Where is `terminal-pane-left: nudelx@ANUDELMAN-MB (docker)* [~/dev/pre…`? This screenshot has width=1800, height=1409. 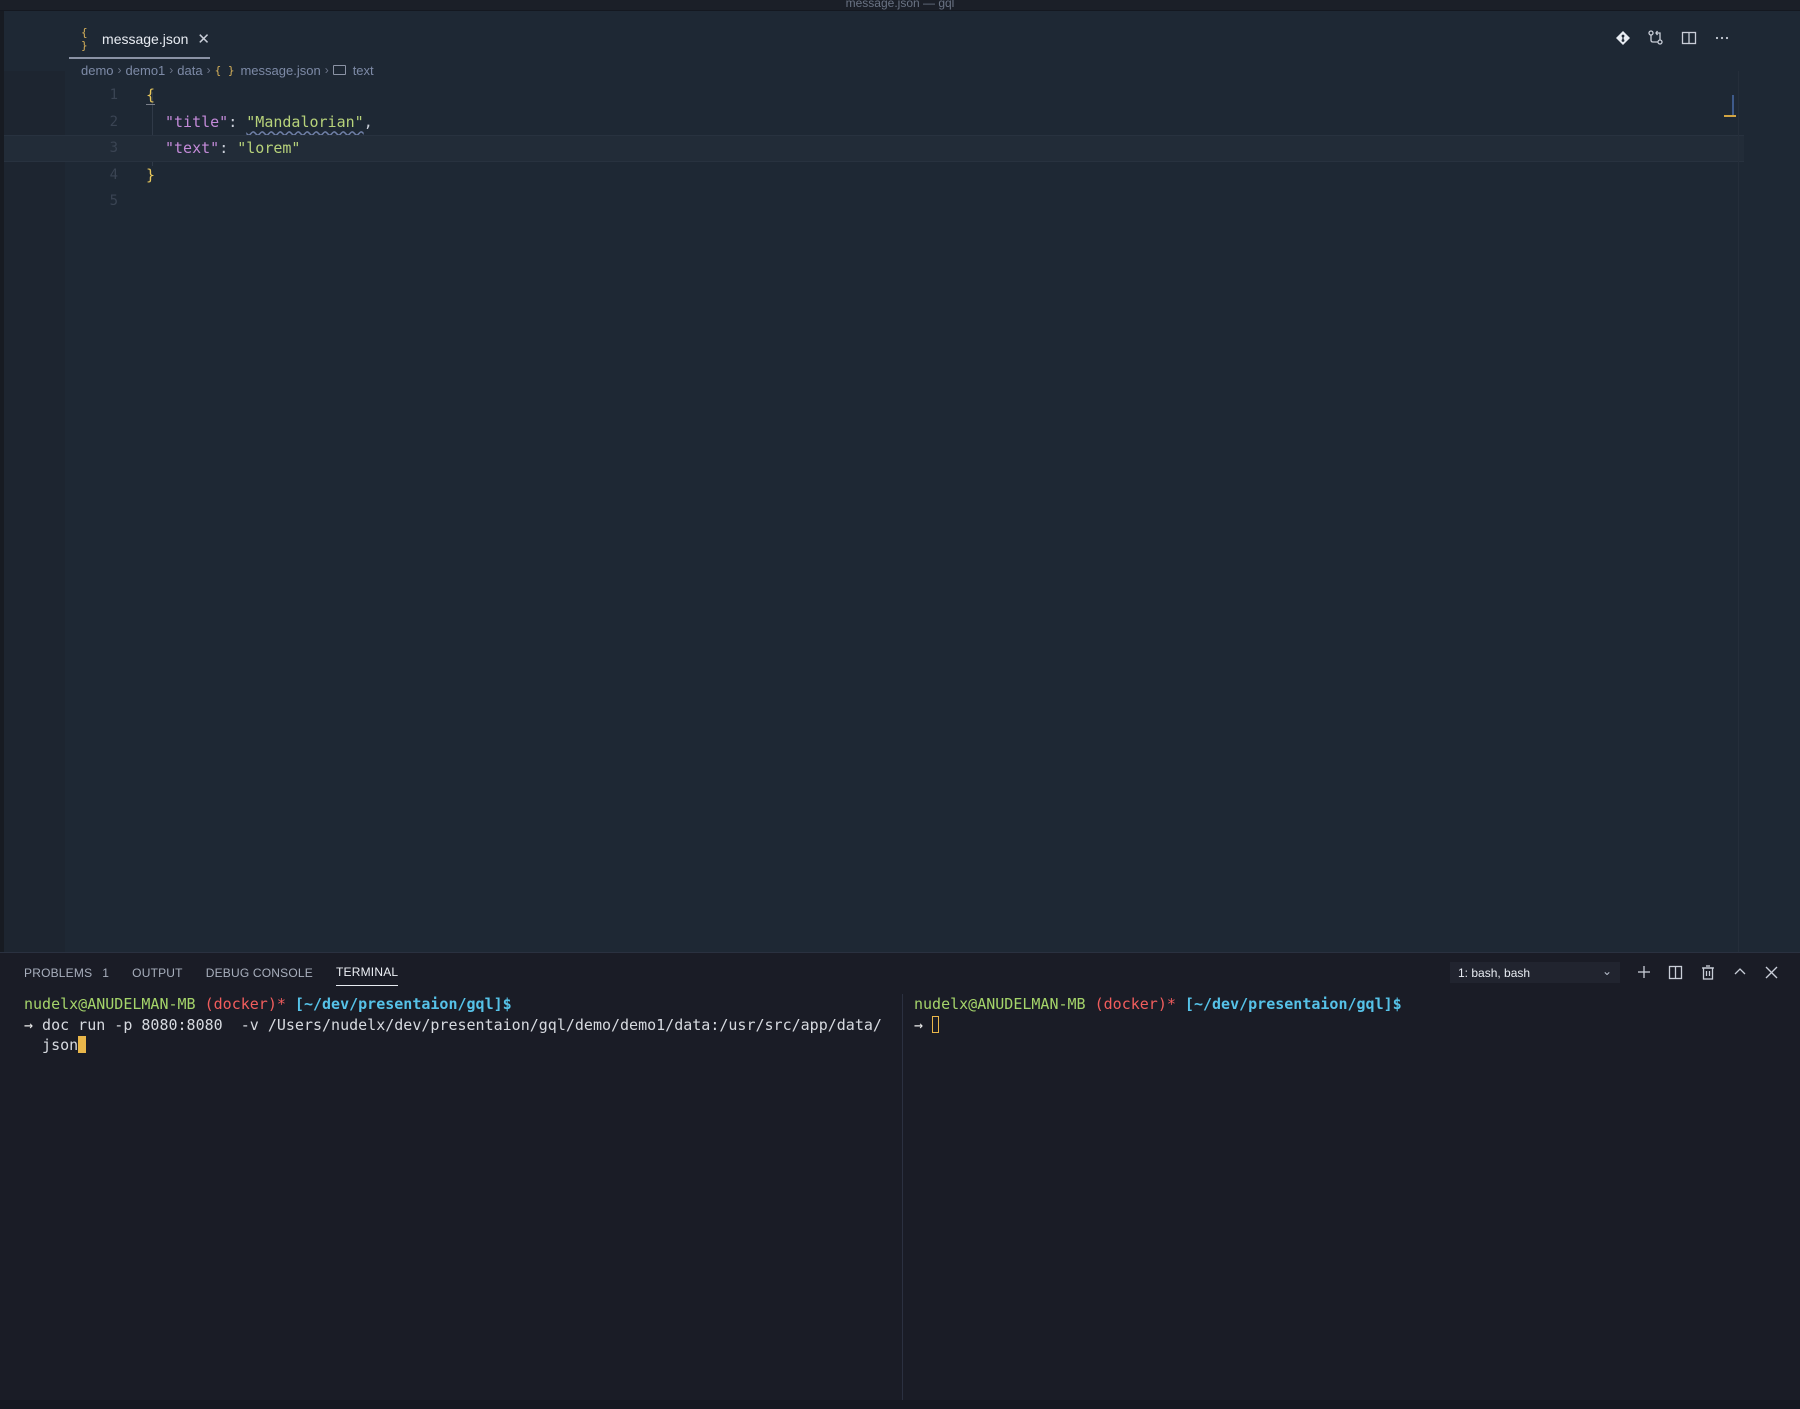 terminal-pane-left: nudelx@ANUDELMAN-MB (docker)* [~/dev/pre… is located at coordinates (459, 1199).